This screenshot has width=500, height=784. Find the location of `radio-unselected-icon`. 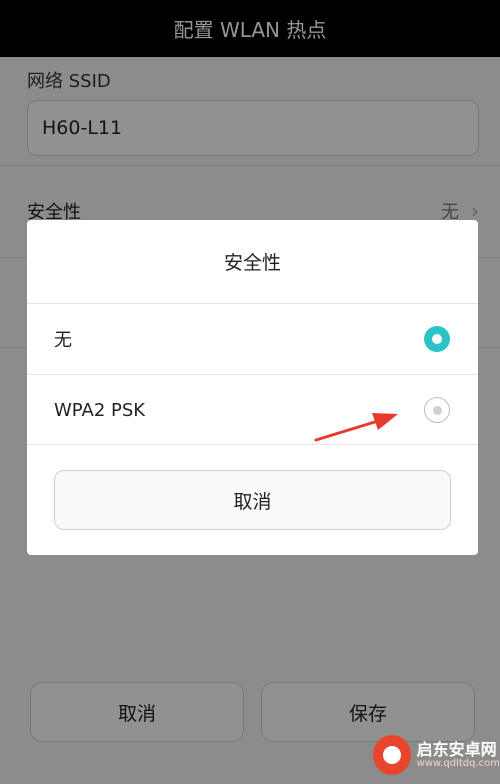

radio-unselected-icon is located at coordinates (437, 410).